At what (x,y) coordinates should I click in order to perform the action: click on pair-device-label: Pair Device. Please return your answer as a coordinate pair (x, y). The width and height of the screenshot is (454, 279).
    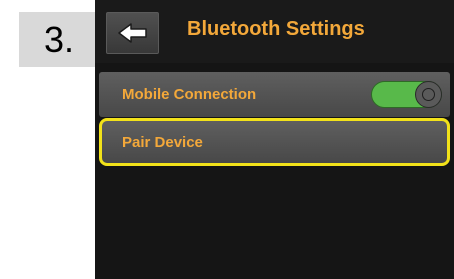
    Looking at the image, I should click on (162, 142).